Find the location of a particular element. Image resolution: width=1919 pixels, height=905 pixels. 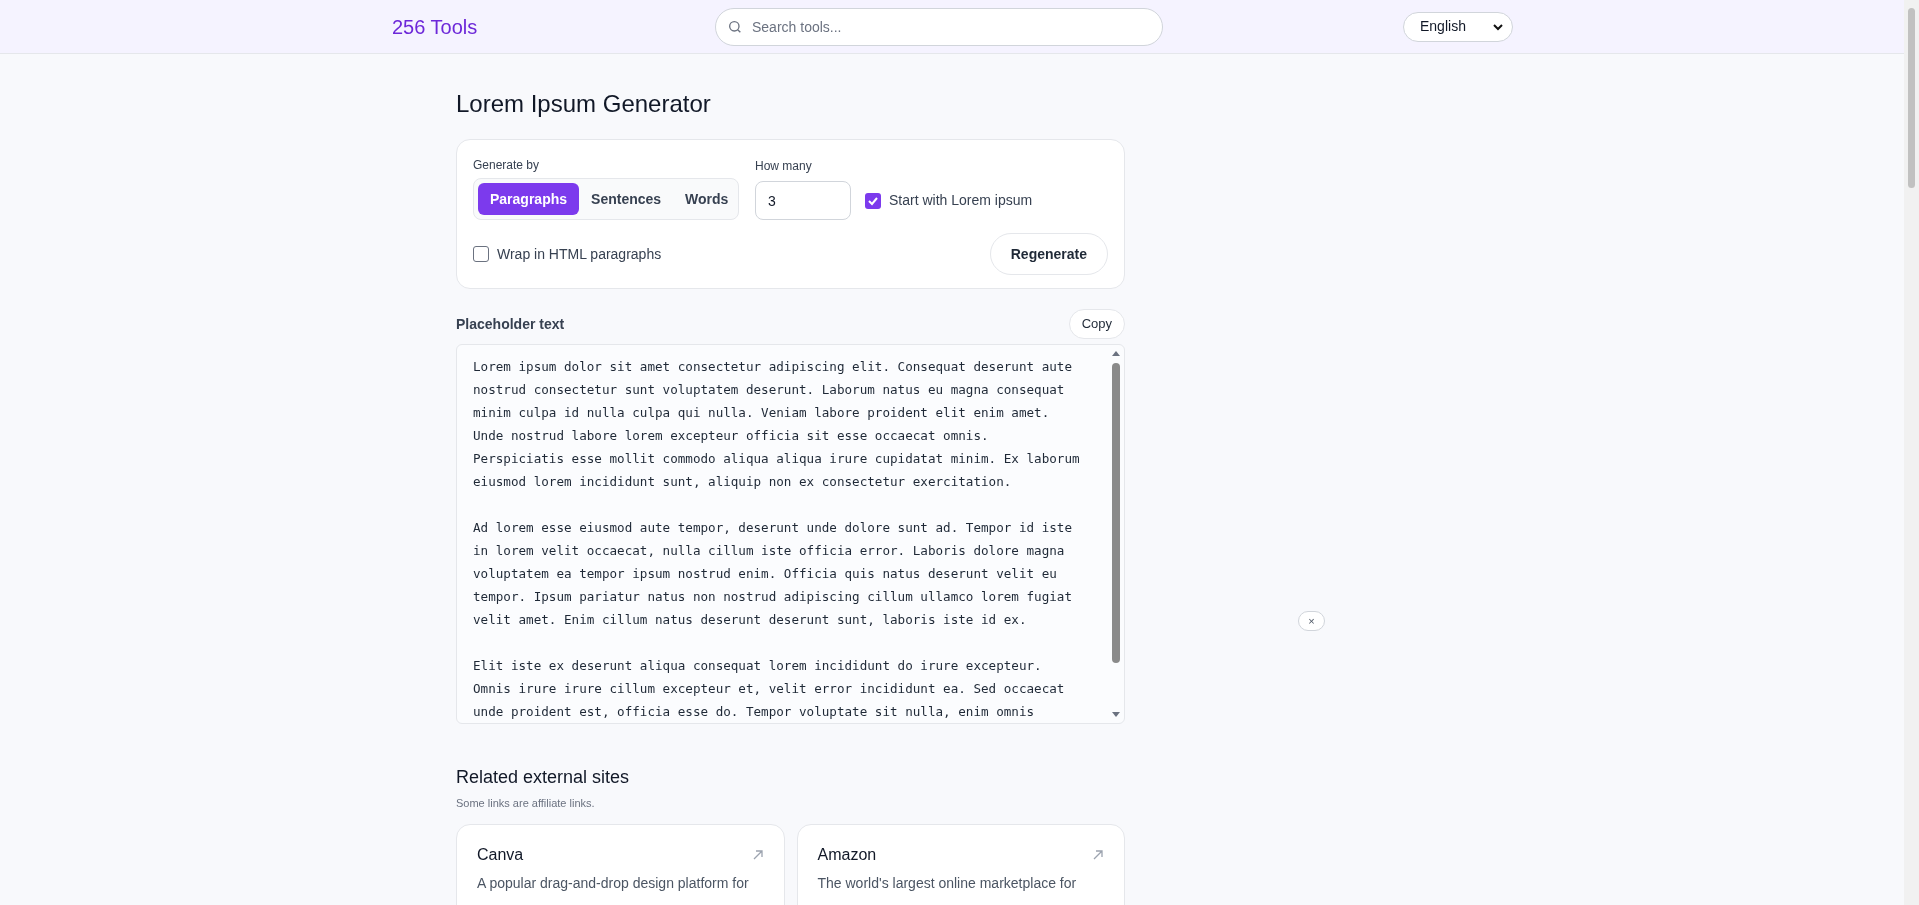

text-line: nostrud consectetur sunt voluptatem deserunt. Laborum natus eu magna consequat is located at coordinates (769, 390).